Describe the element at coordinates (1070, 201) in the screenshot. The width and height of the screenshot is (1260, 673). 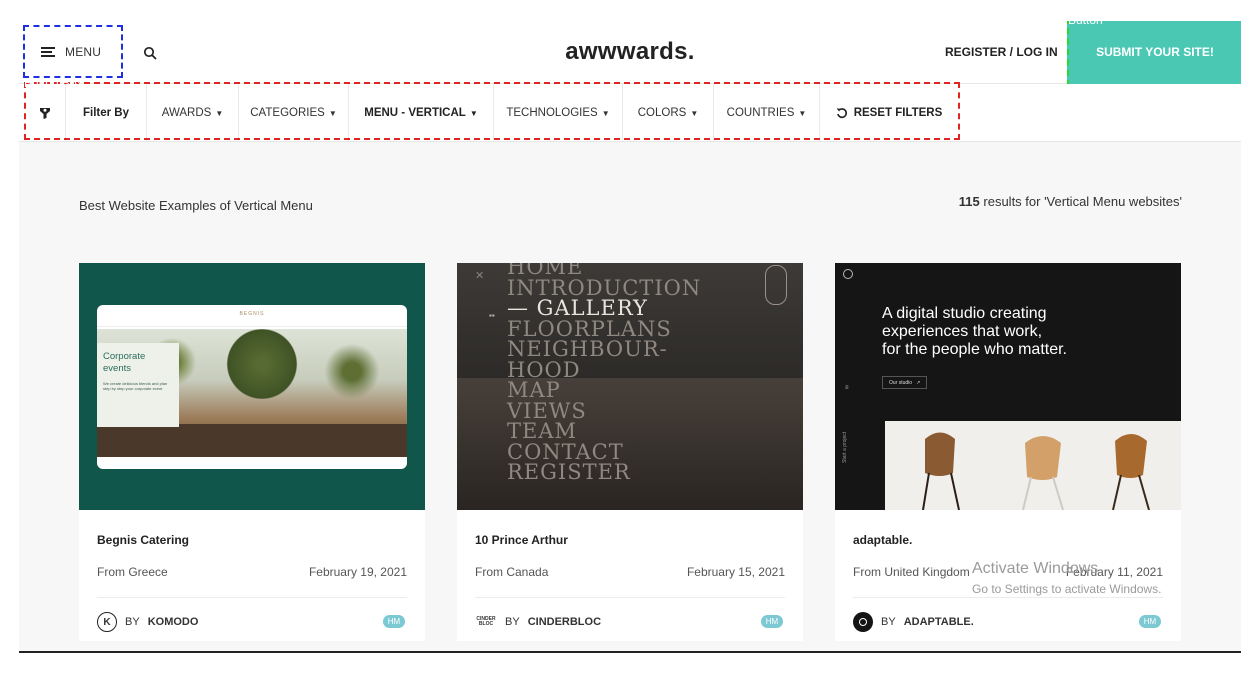
I see `results-count: 115 results for 'Vertical Menu websites'` at that location.